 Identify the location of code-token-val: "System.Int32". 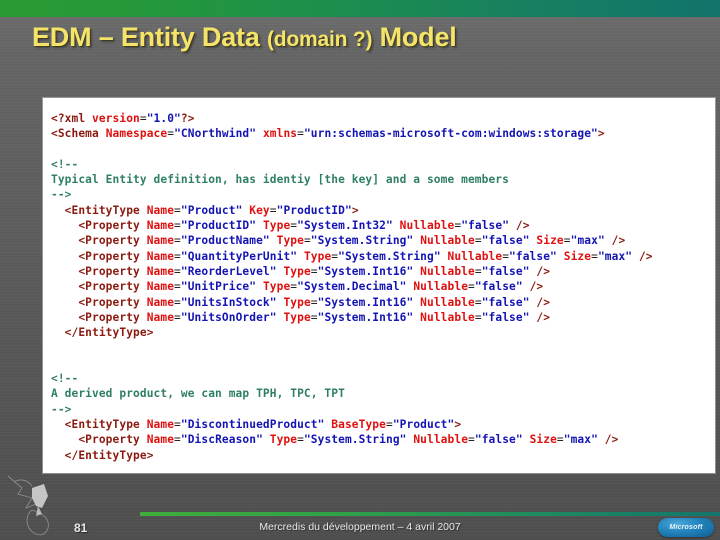
(345, 226).